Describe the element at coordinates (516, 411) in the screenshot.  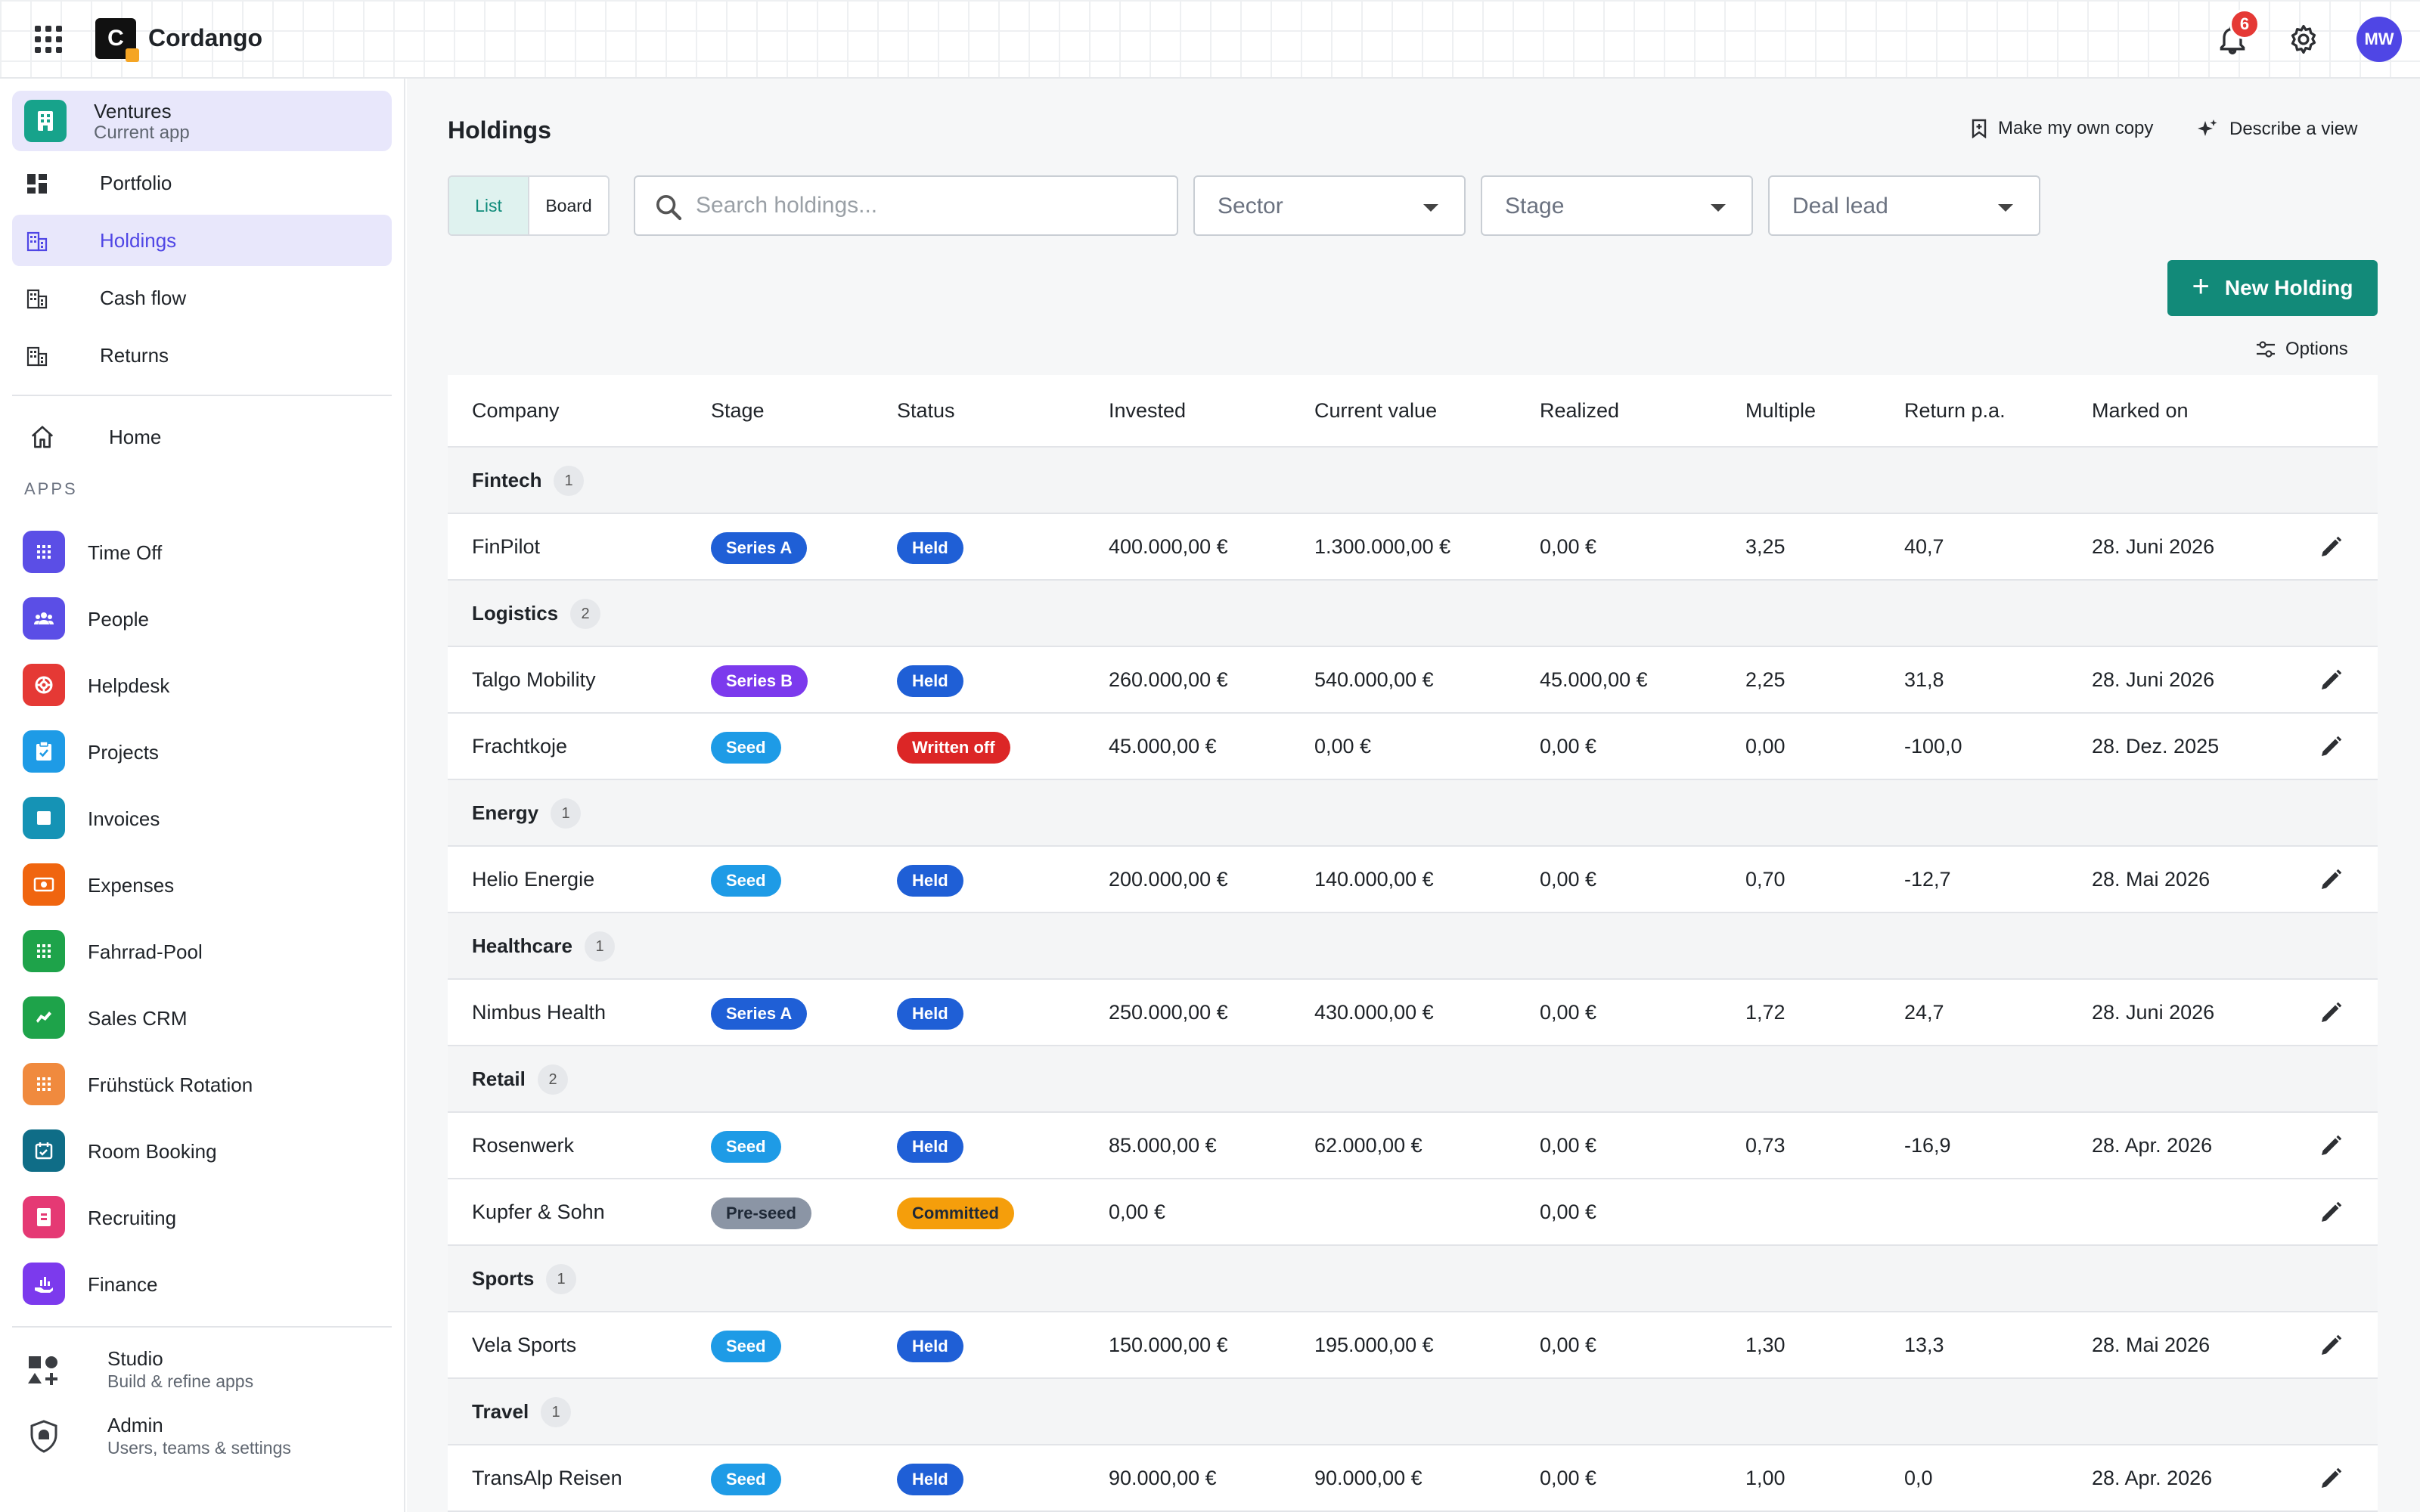
I see `column-header: Company` at that location.